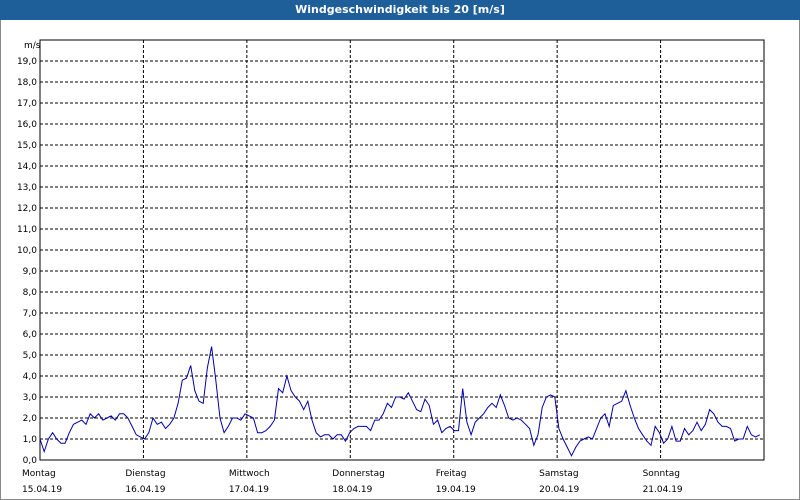 The width and height of the screenshot is (800, 500). Describe the element at coordinates (30, 272) in the screenshot. I see `y-tick-label: 9,0` at that location.